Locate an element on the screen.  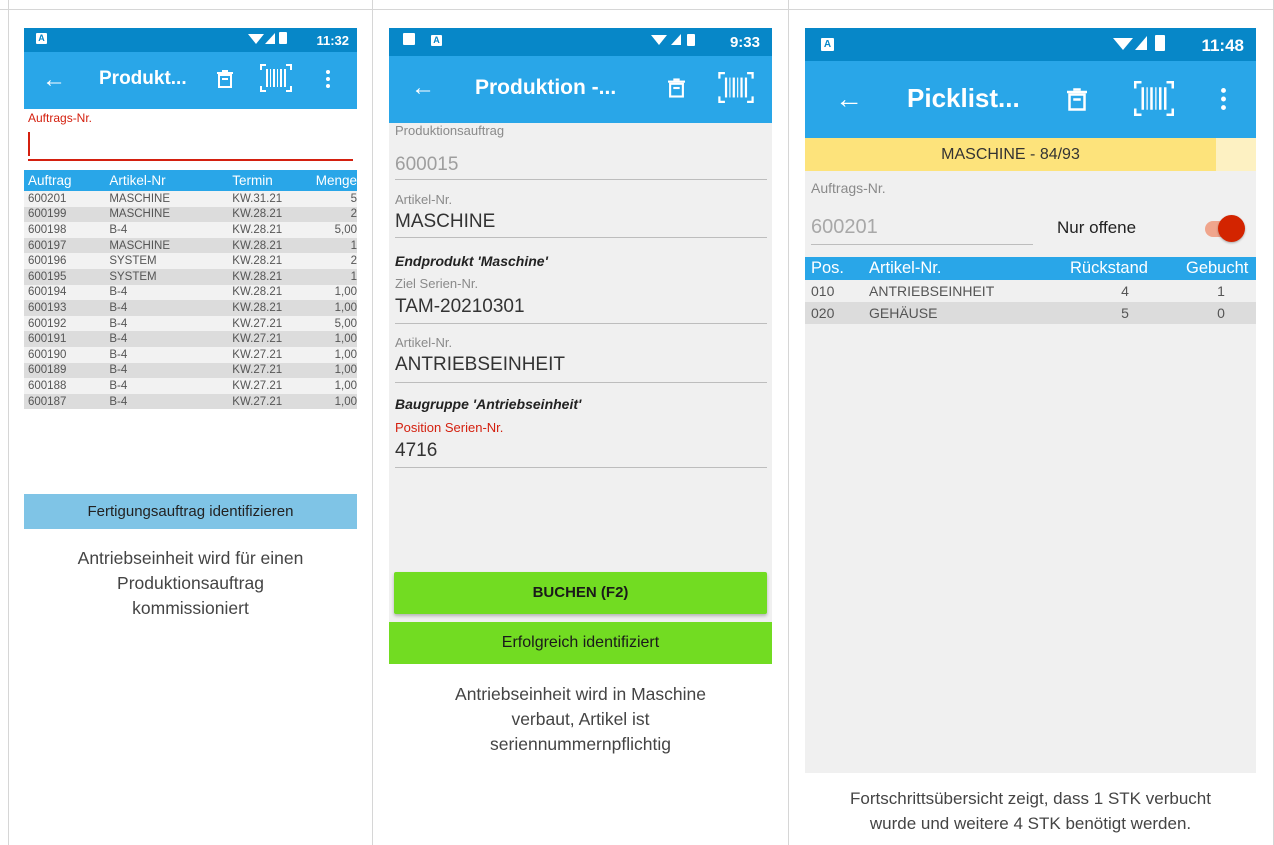
progress-banner-remainder is located at coordinates (1236, 154).